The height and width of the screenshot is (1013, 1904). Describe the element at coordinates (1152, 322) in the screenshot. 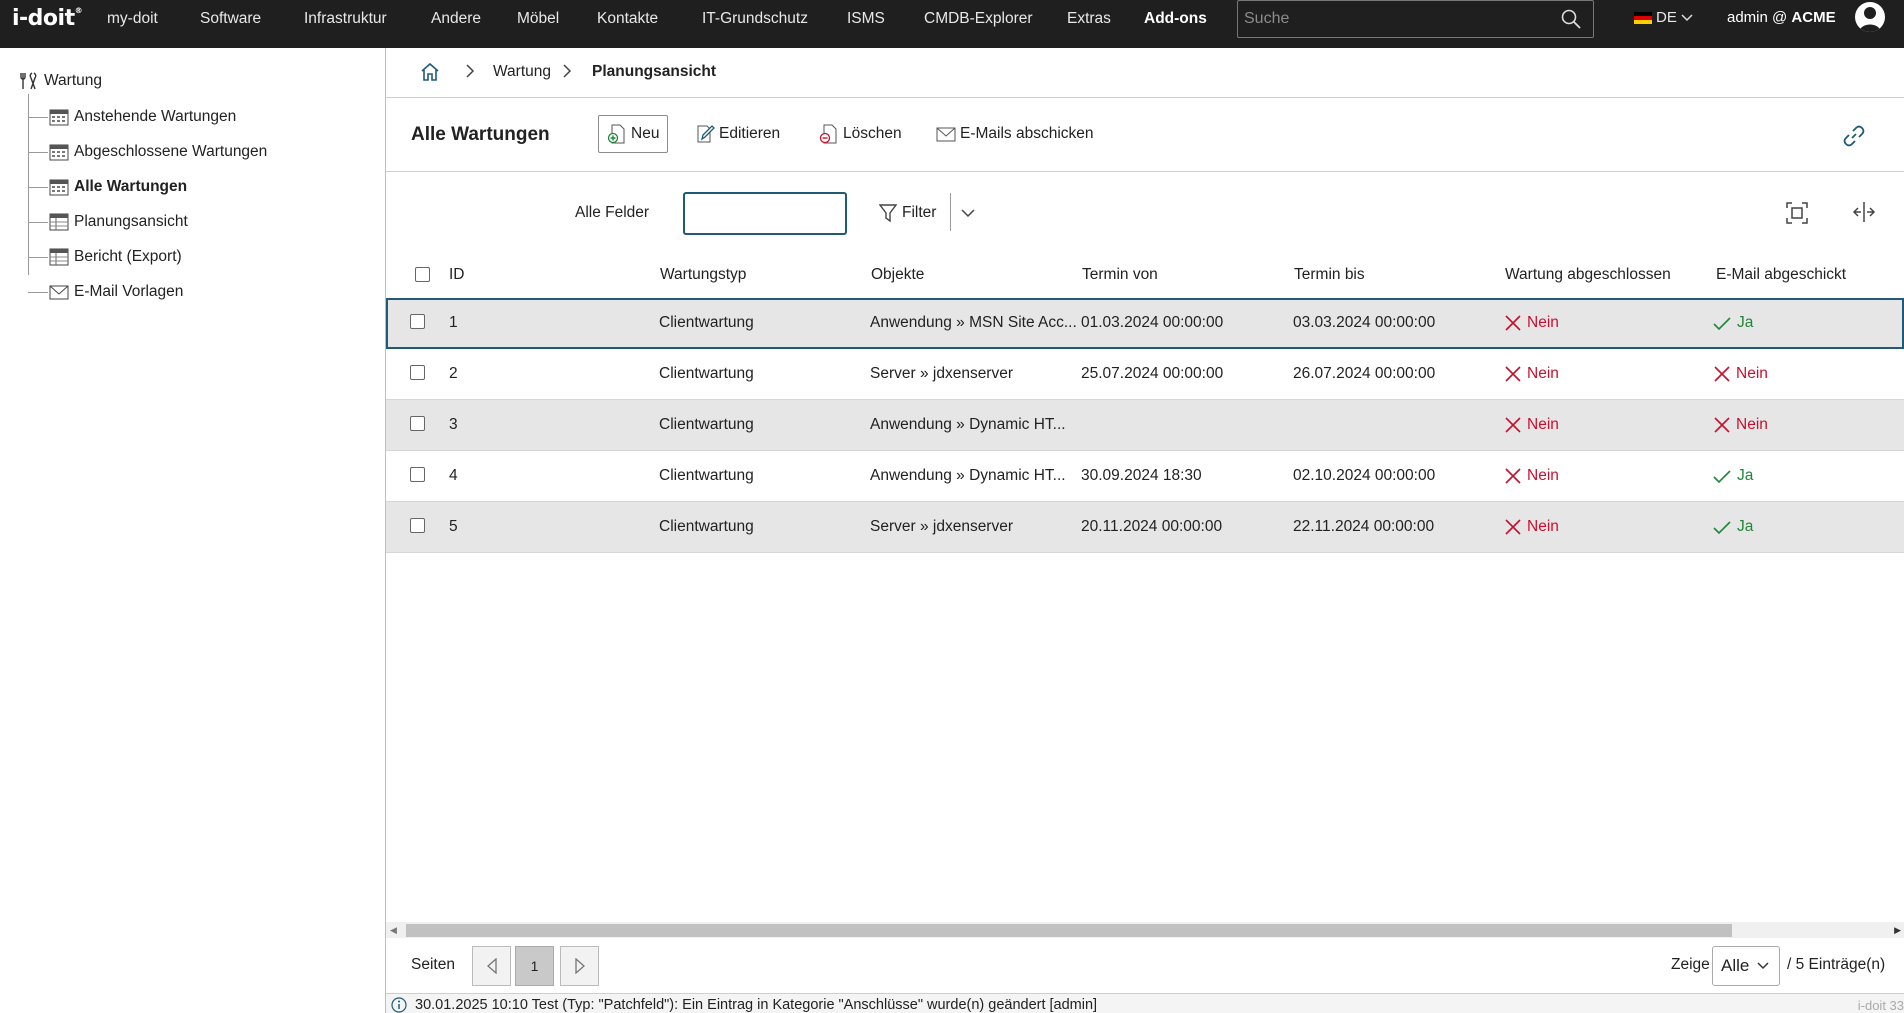

I see `cell-from: 01.03.2024 00:00:00` at that location.